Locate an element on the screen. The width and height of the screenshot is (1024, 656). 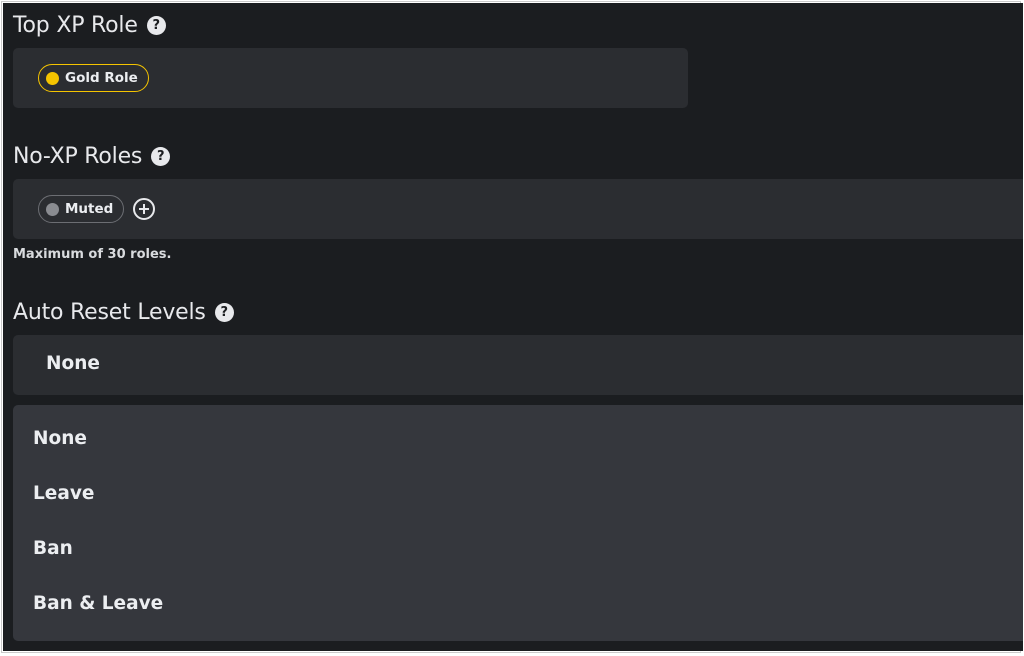
dropdown-option-none: None is located at coordinates (60, 438).